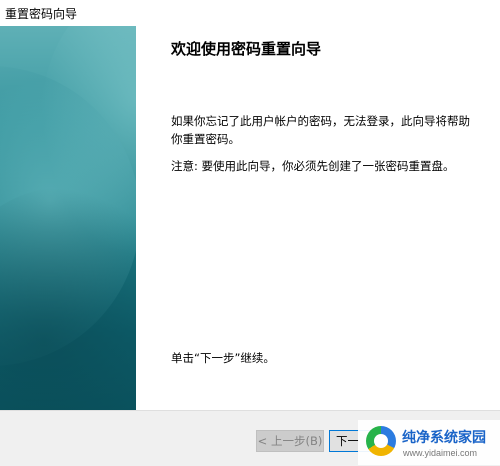  What do you see at coordinates (381, 441) in the screenshot?
I see `watermark-logo-icon` at bounding box center [381, 441].